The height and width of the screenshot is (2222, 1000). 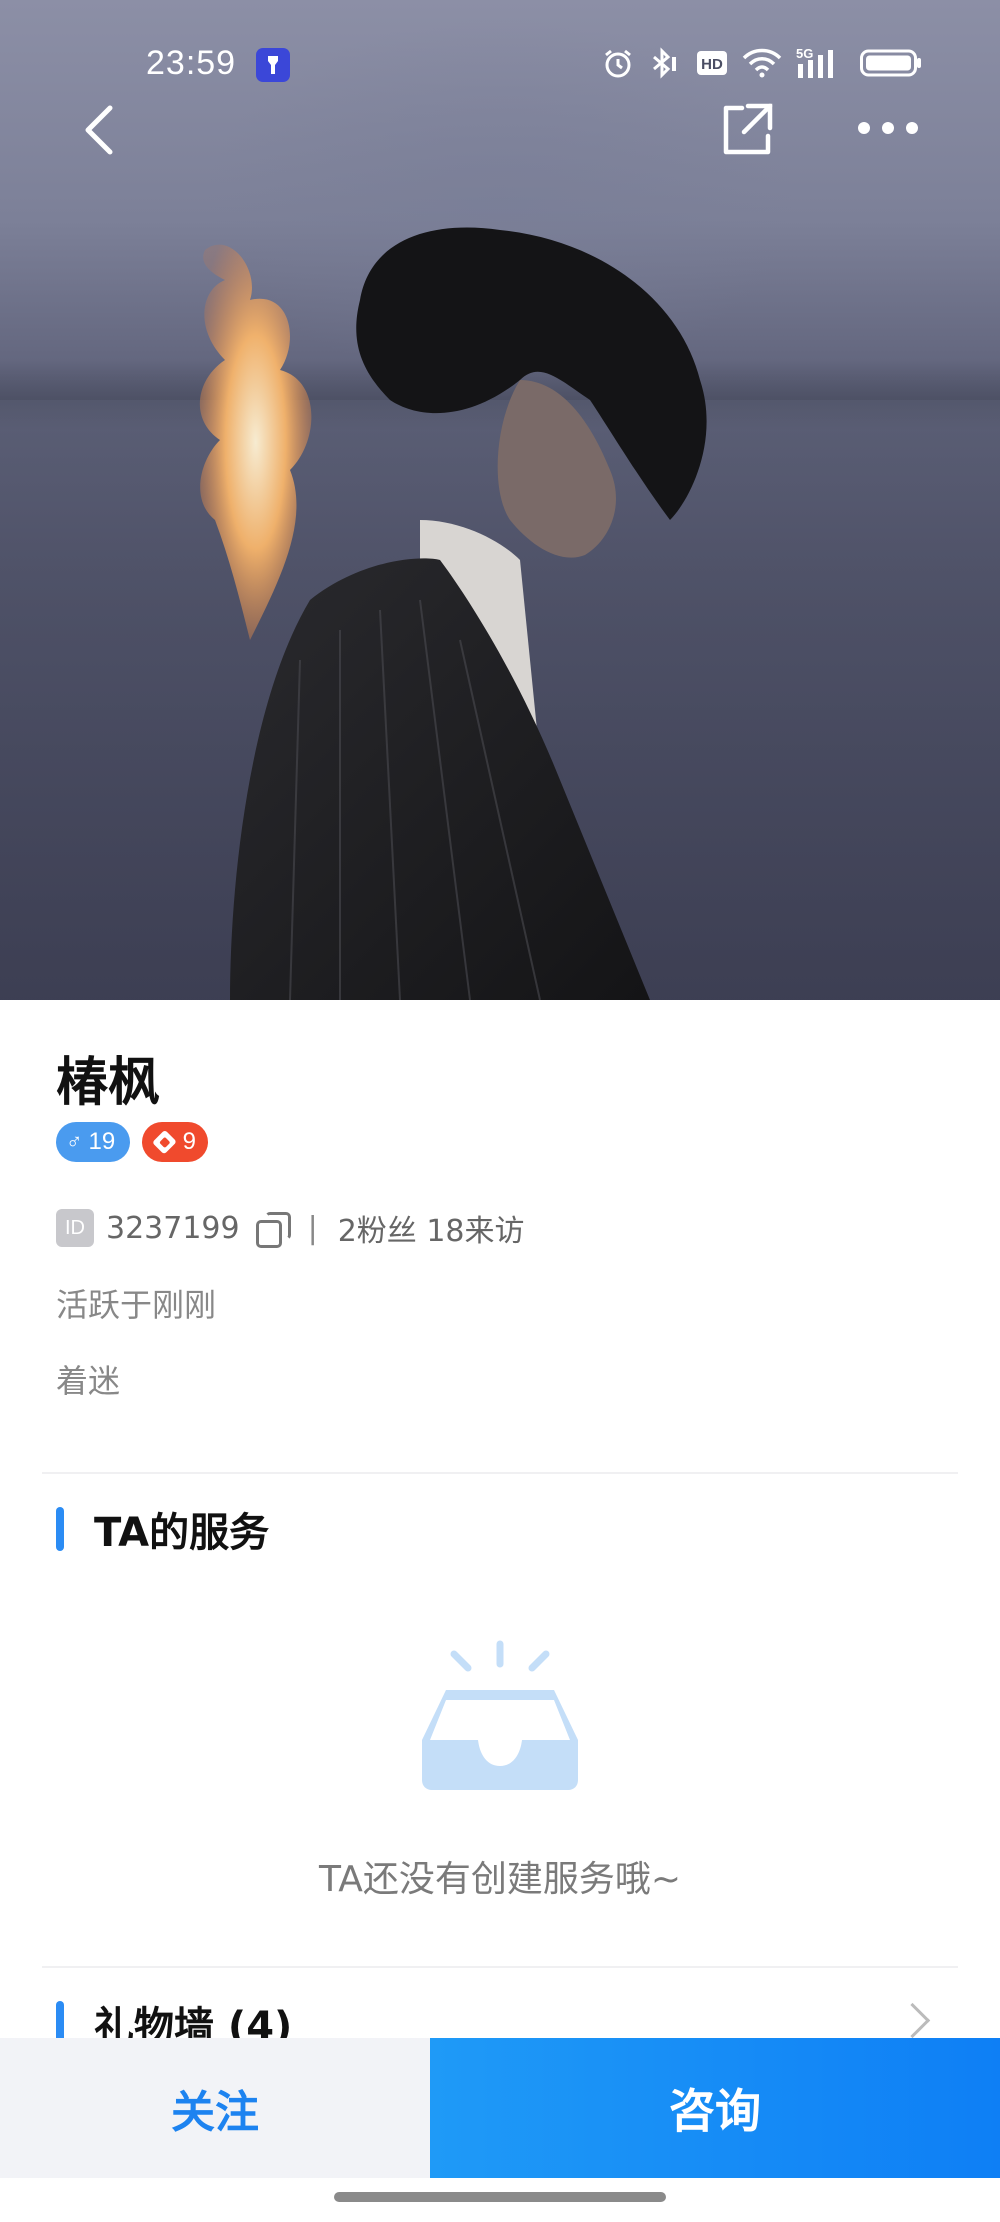 I want to click on share-icon, so click(x=748, y=129).